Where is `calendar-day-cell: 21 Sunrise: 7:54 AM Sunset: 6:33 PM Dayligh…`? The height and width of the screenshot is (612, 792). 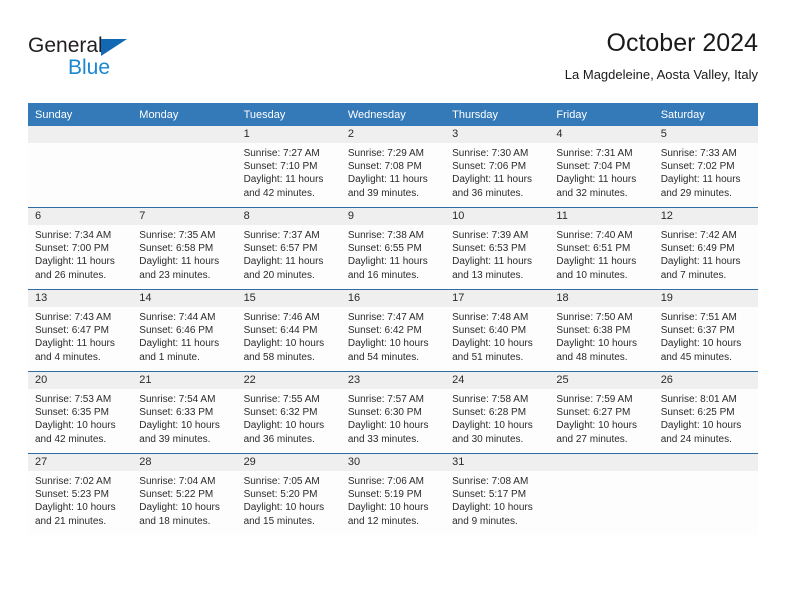
calendar-day-cell: 21 Sunrise: 7:54 AM Sunset: 6:33 PM Dayligh… is located at coordinates (184, 412).